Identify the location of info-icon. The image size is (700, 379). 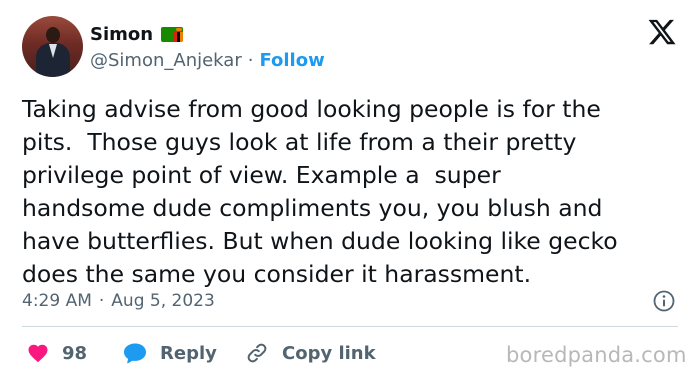
(664, 301).